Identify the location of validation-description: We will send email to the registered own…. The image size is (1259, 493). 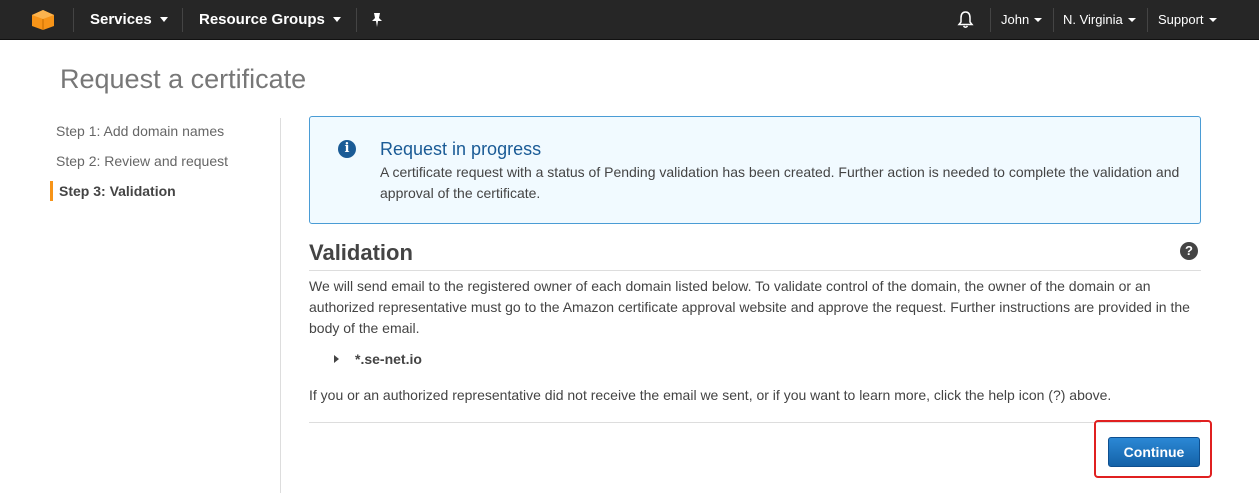
(749, 307).